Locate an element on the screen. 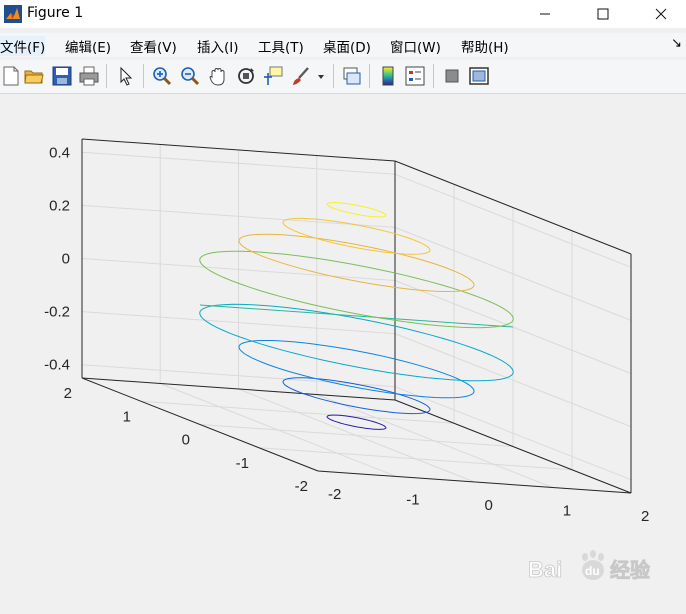 Image resolution: width=686 pixels, height=614 pixels. matlab-logo-icon is located at coordinates (13, 14).